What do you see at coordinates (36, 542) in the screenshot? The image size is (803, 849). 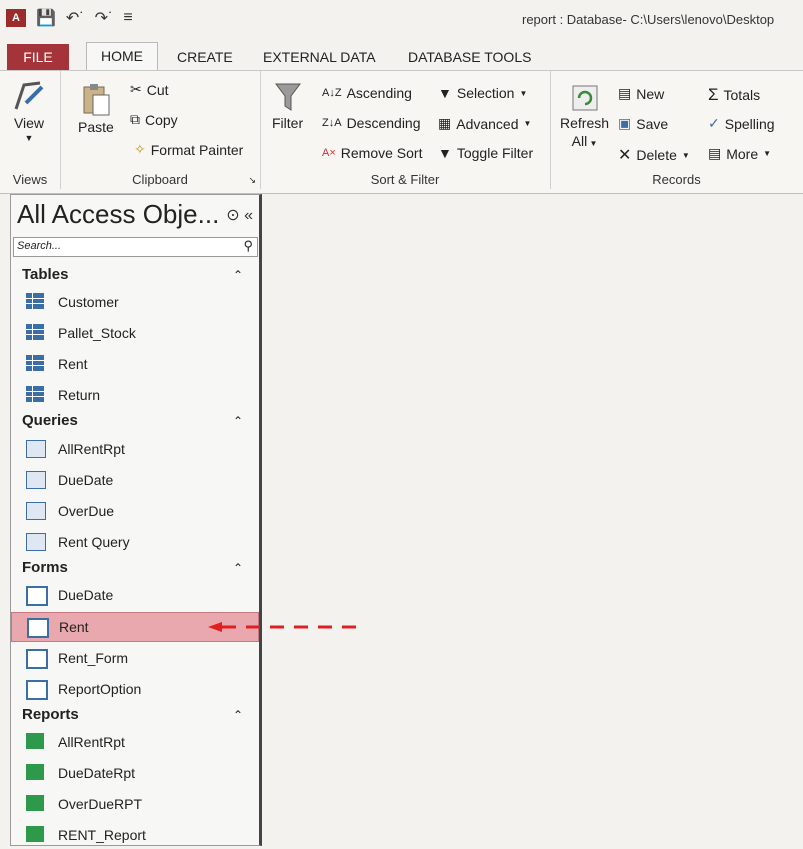 I see `query-icon` at bounding box center [36, 542].